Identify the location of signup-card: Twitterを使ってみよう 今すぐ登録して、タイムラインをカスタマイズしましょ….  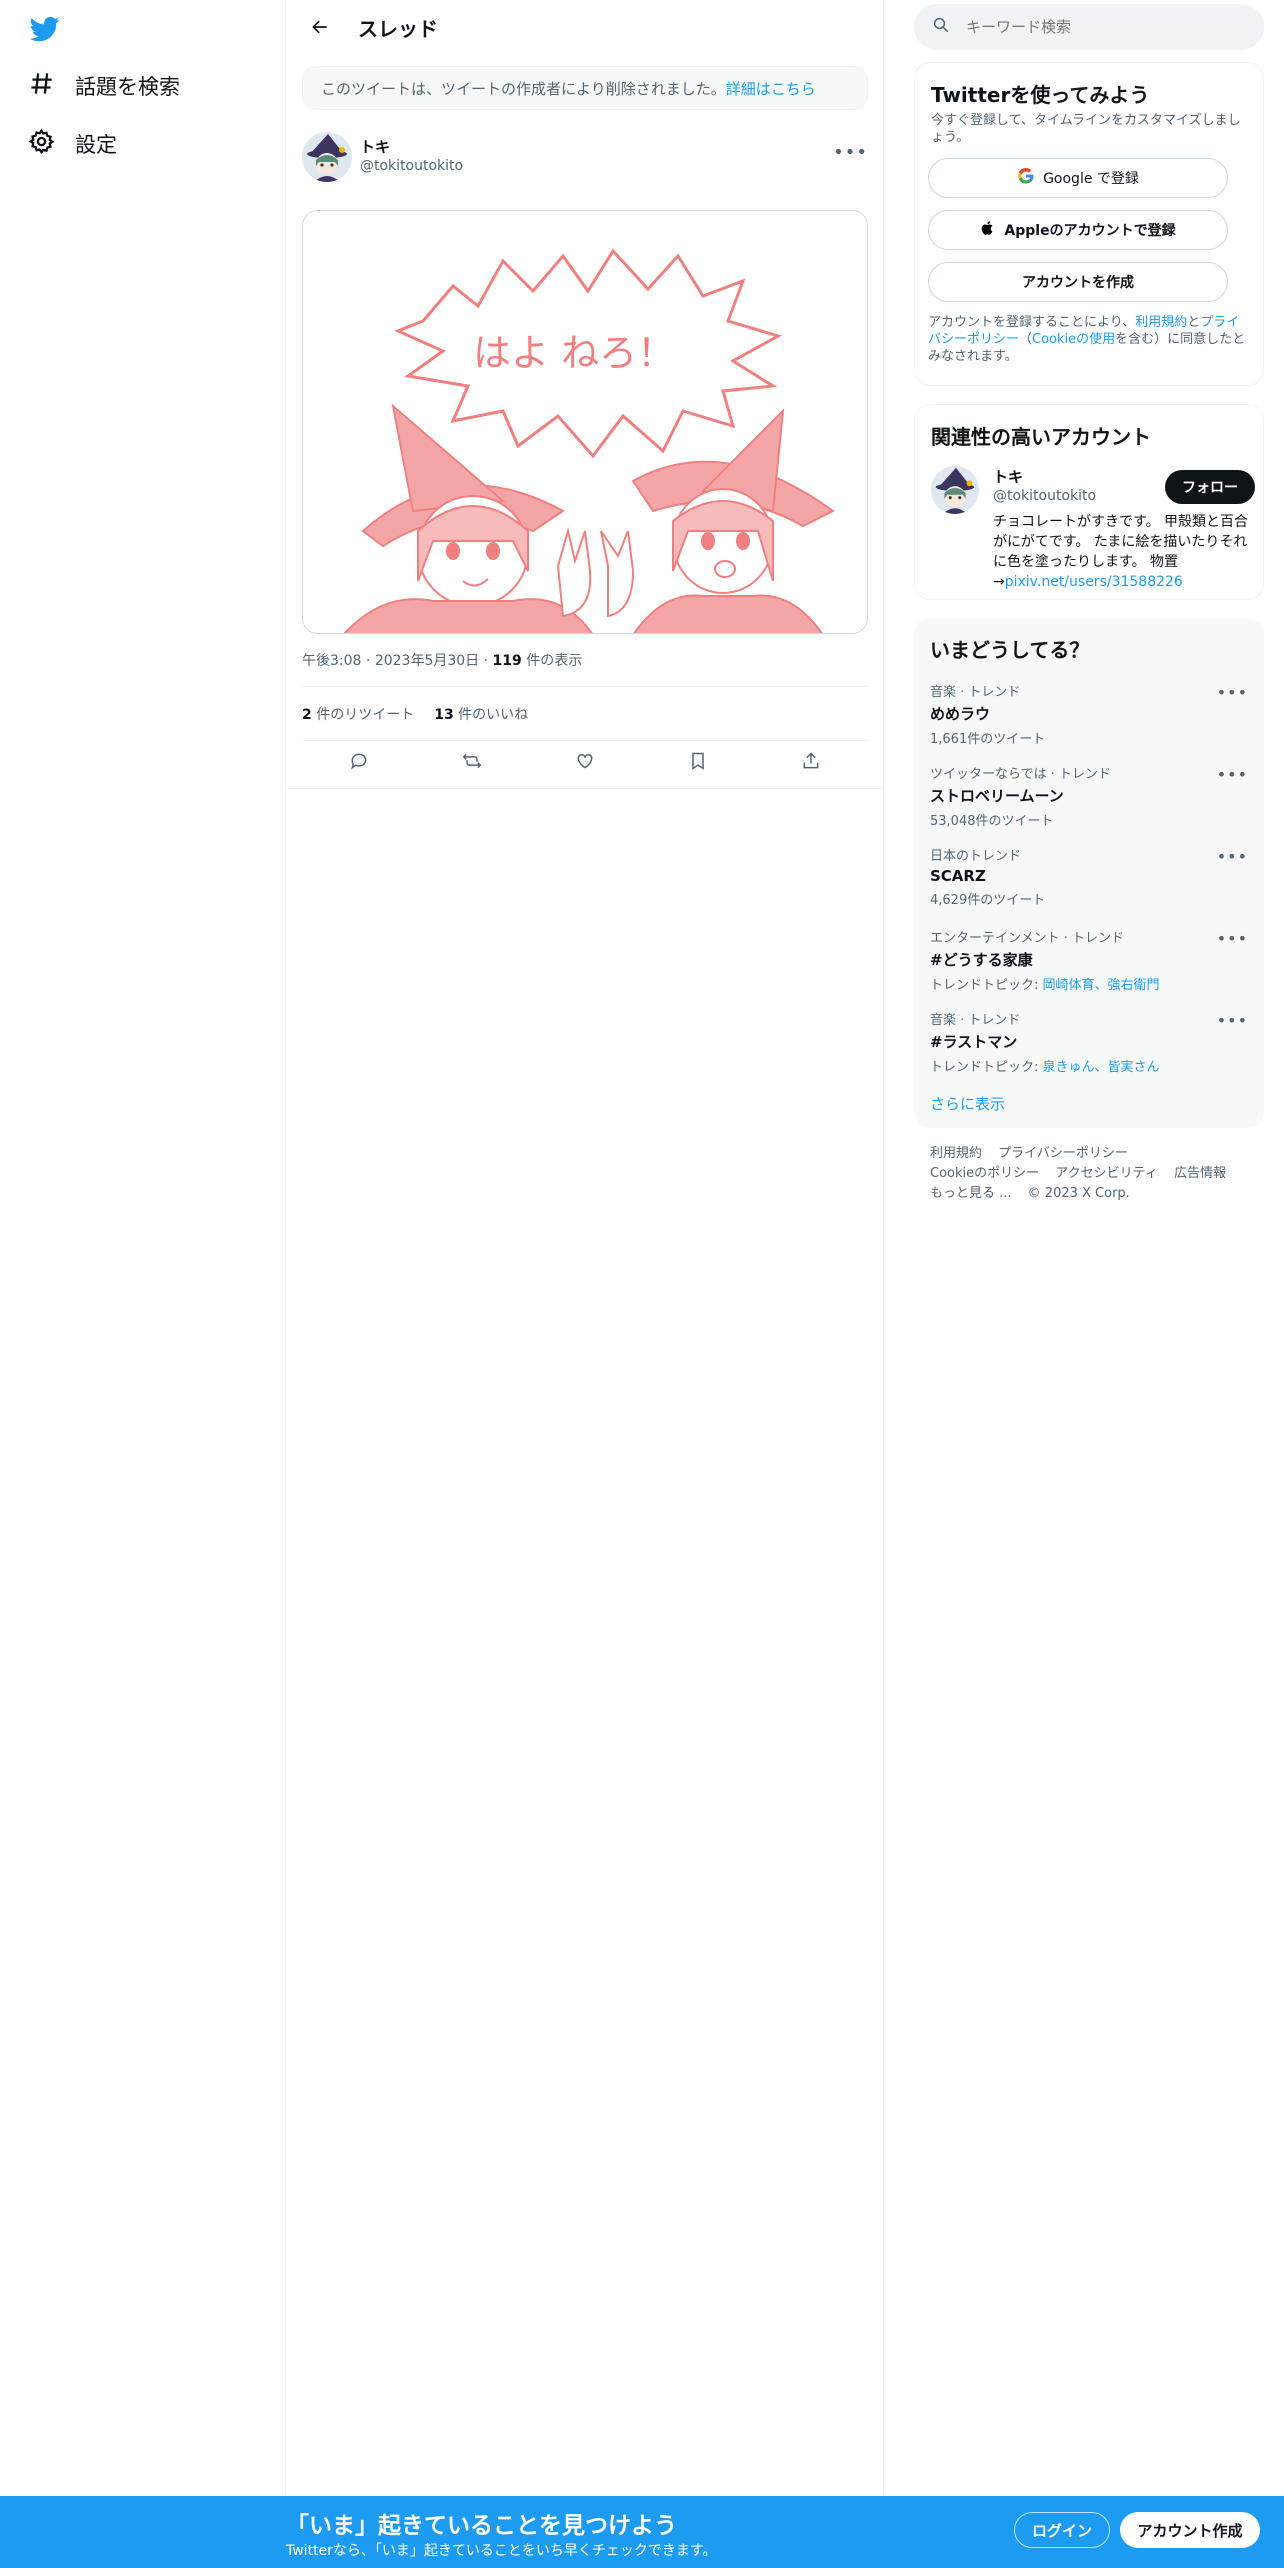
(1089, 224).